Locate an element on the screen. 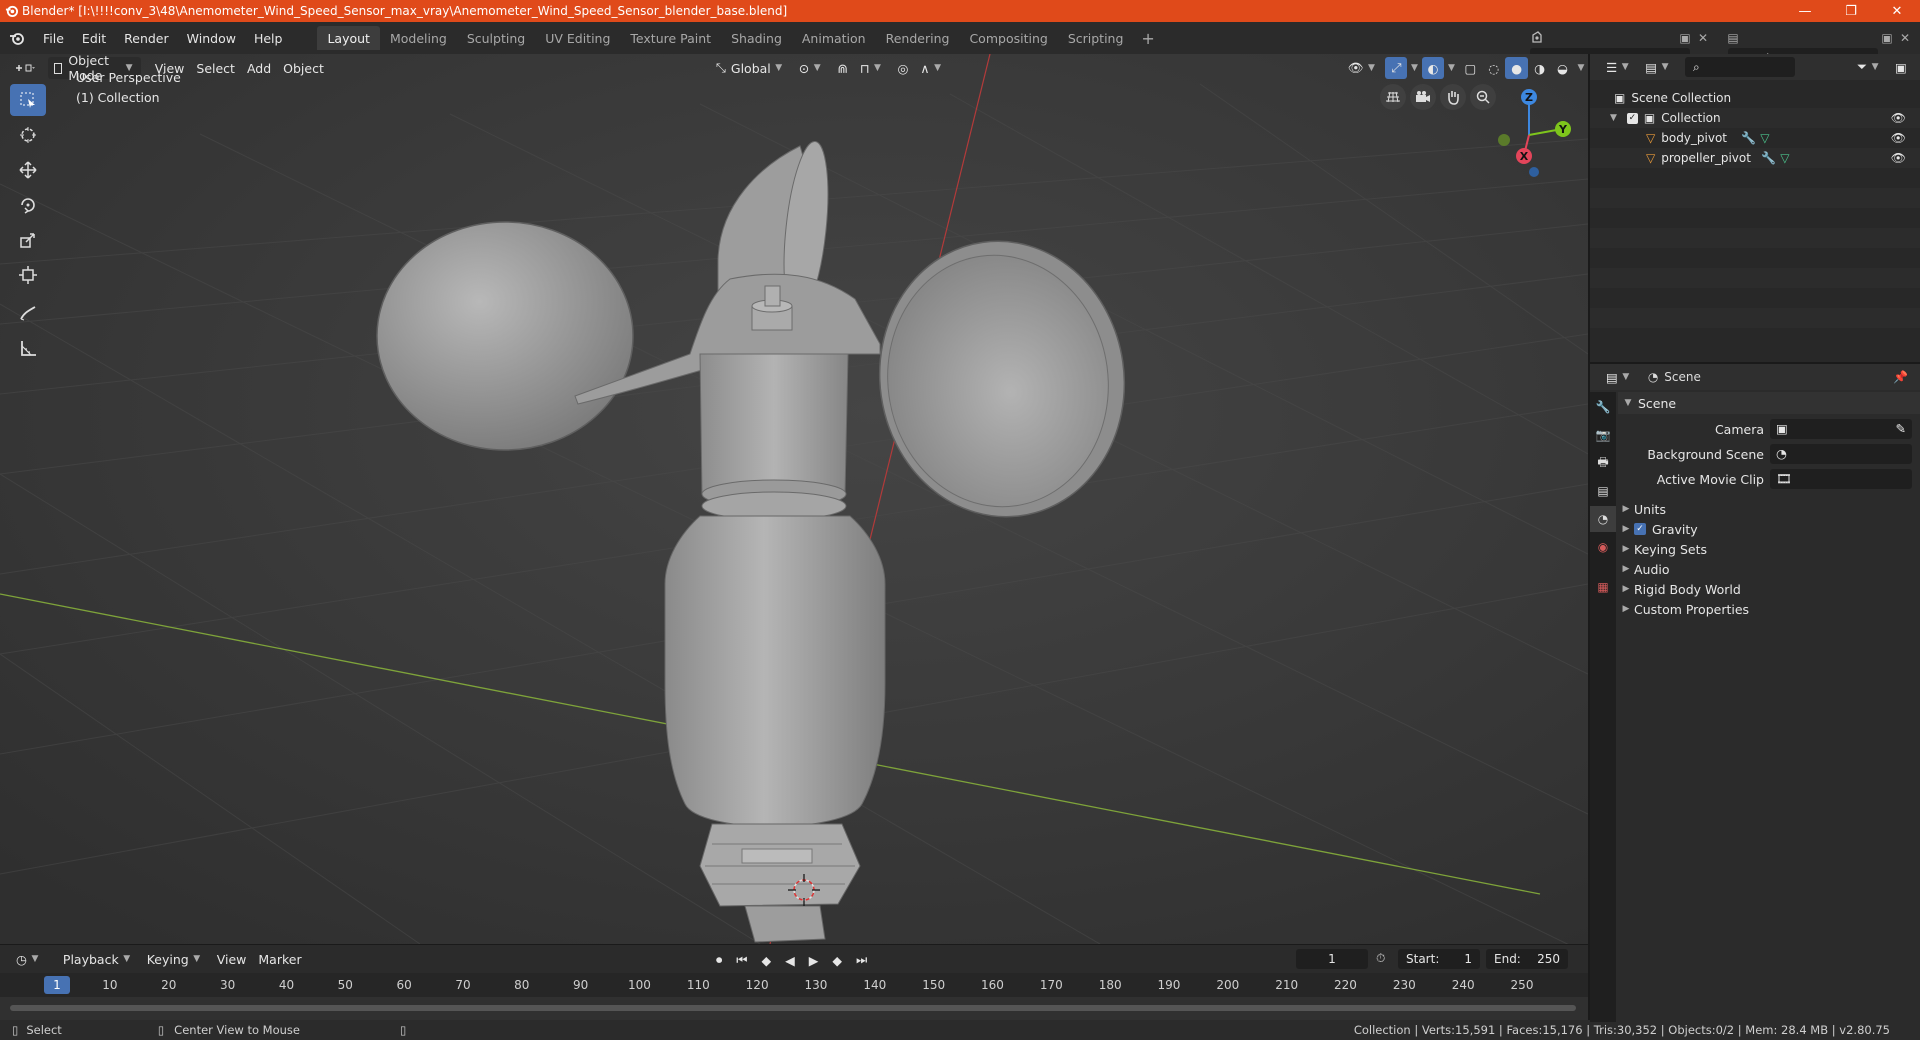  outliner-object-row: ▽ propeller_pivot 🔧 ▽ 👁 is located at coordinates (1755, 158).